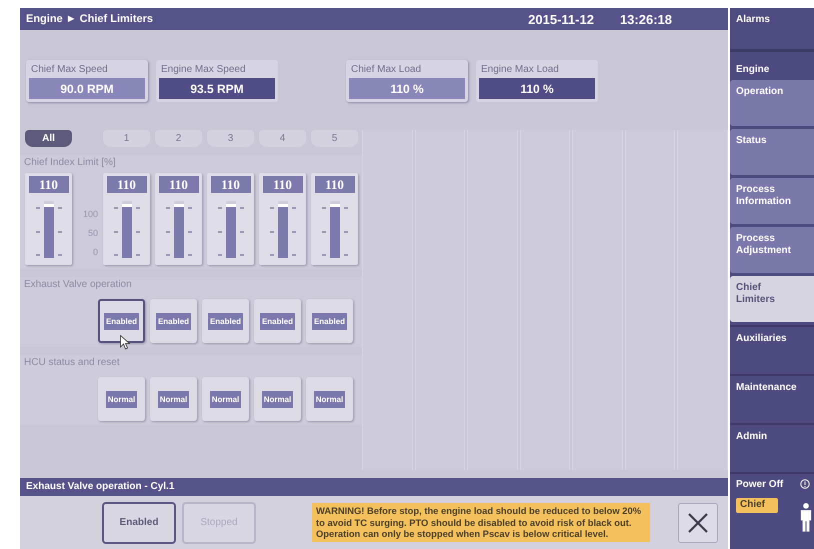 This screenshot has height=549, width=814. I want to click on menu-item: Process Information, so click(772, 201).